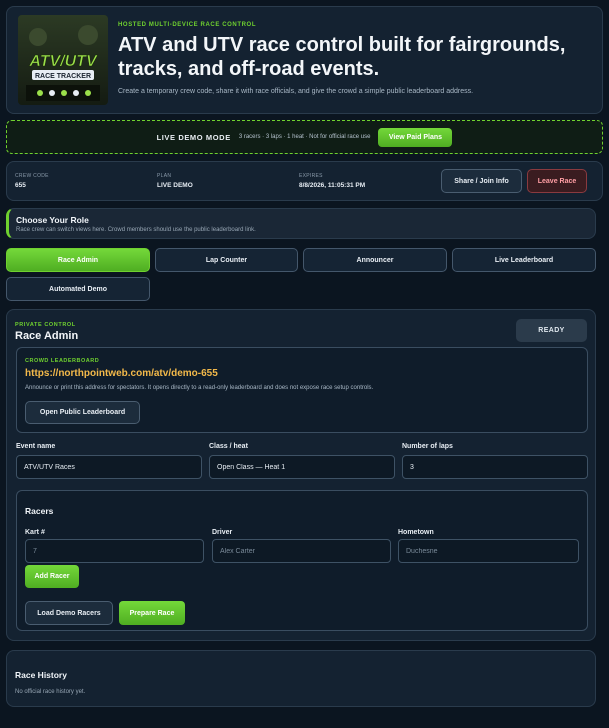 The height and width of the screenshot is (728, 609). What do you see at coordinates (52, 220) in the screenshot?
I see `role-title: Choose Your Role` at bounding box center [52, 220].